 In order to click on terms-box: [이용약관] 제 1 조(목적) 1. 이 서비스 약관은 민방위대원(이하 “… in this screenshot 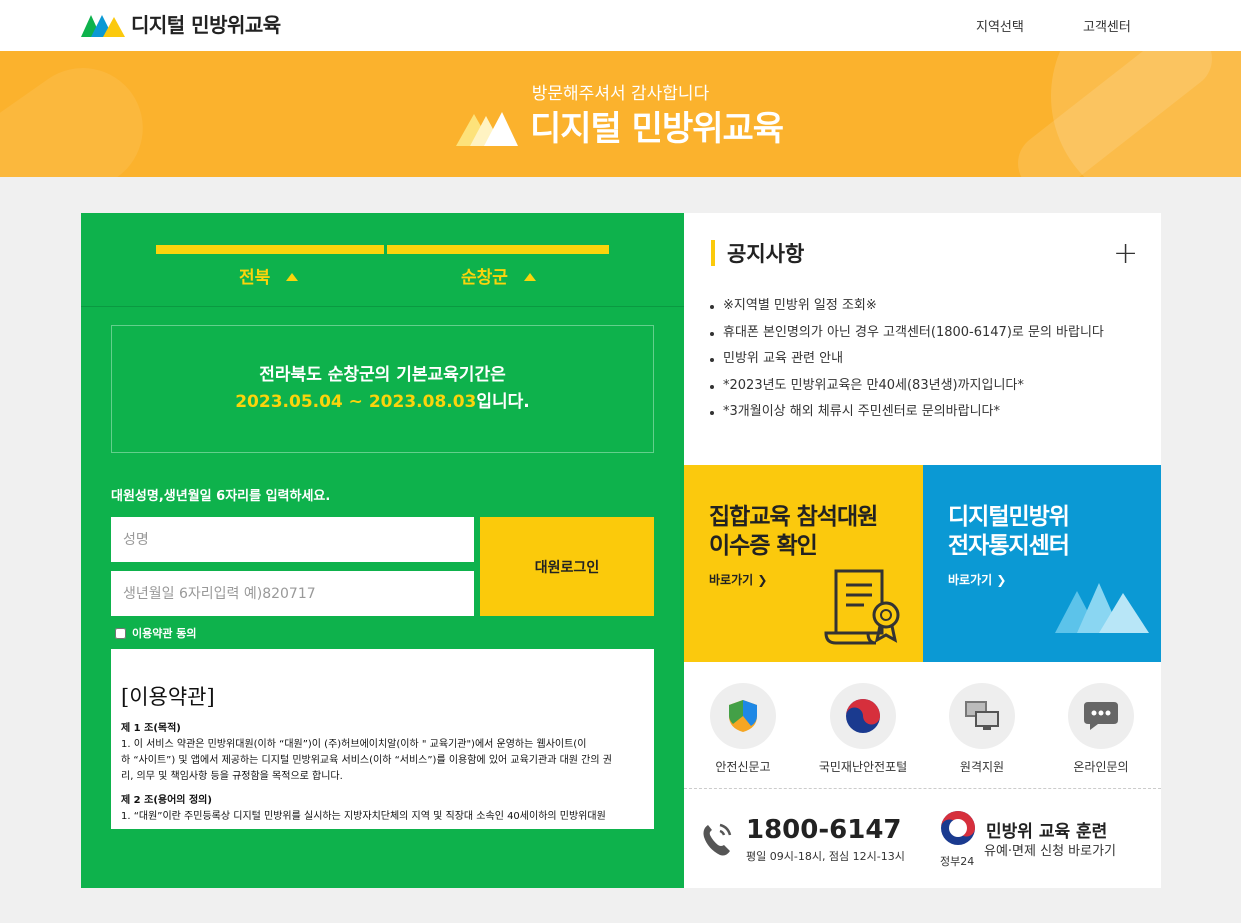, I will do `click(382, 739)`.